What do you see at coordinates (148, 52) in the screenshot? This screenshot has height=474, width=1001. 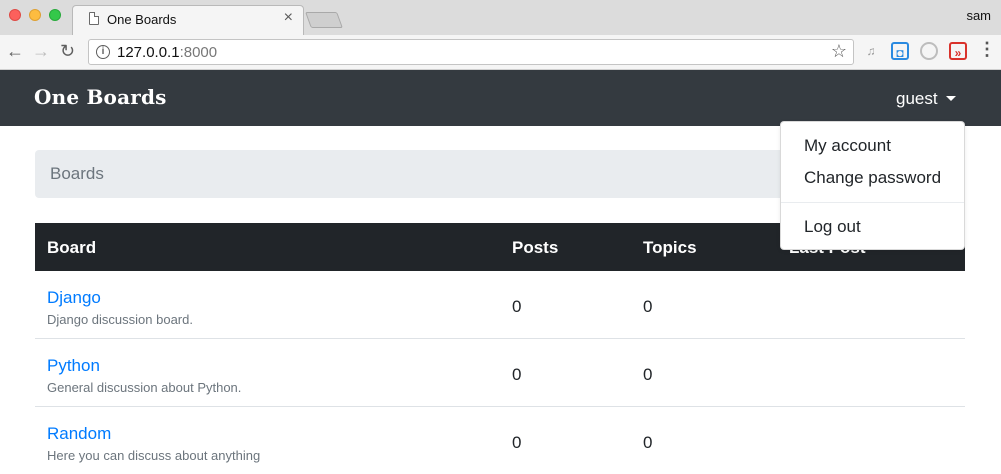 I see `url-host: 127.0.0.1` at bounding box center [148, 52].